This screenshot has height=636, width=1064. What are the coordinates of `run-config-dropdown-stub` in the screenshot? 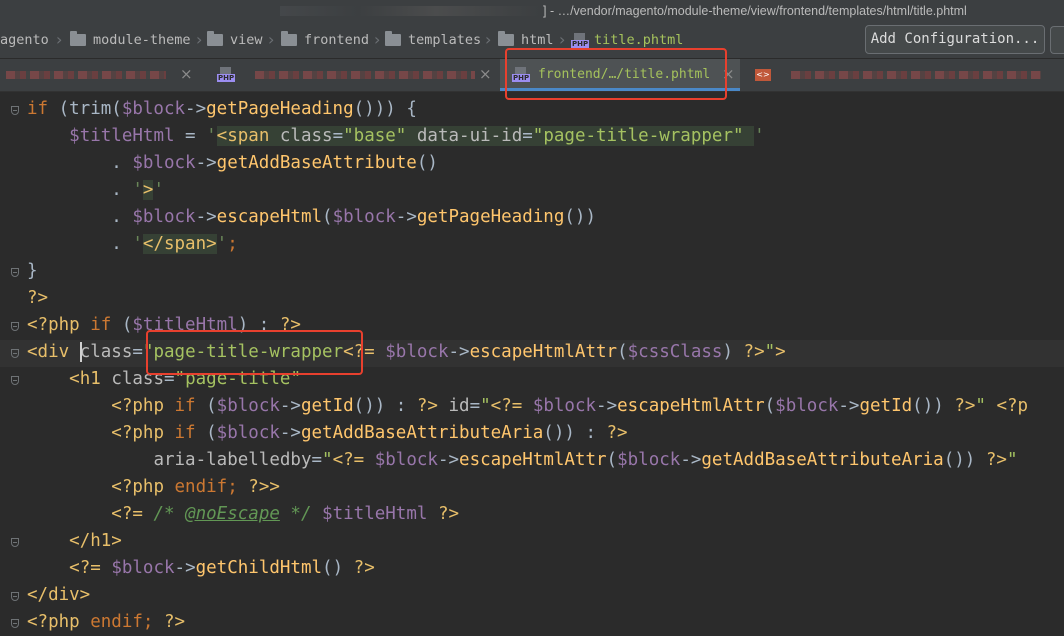 It's located at (1057, 40).